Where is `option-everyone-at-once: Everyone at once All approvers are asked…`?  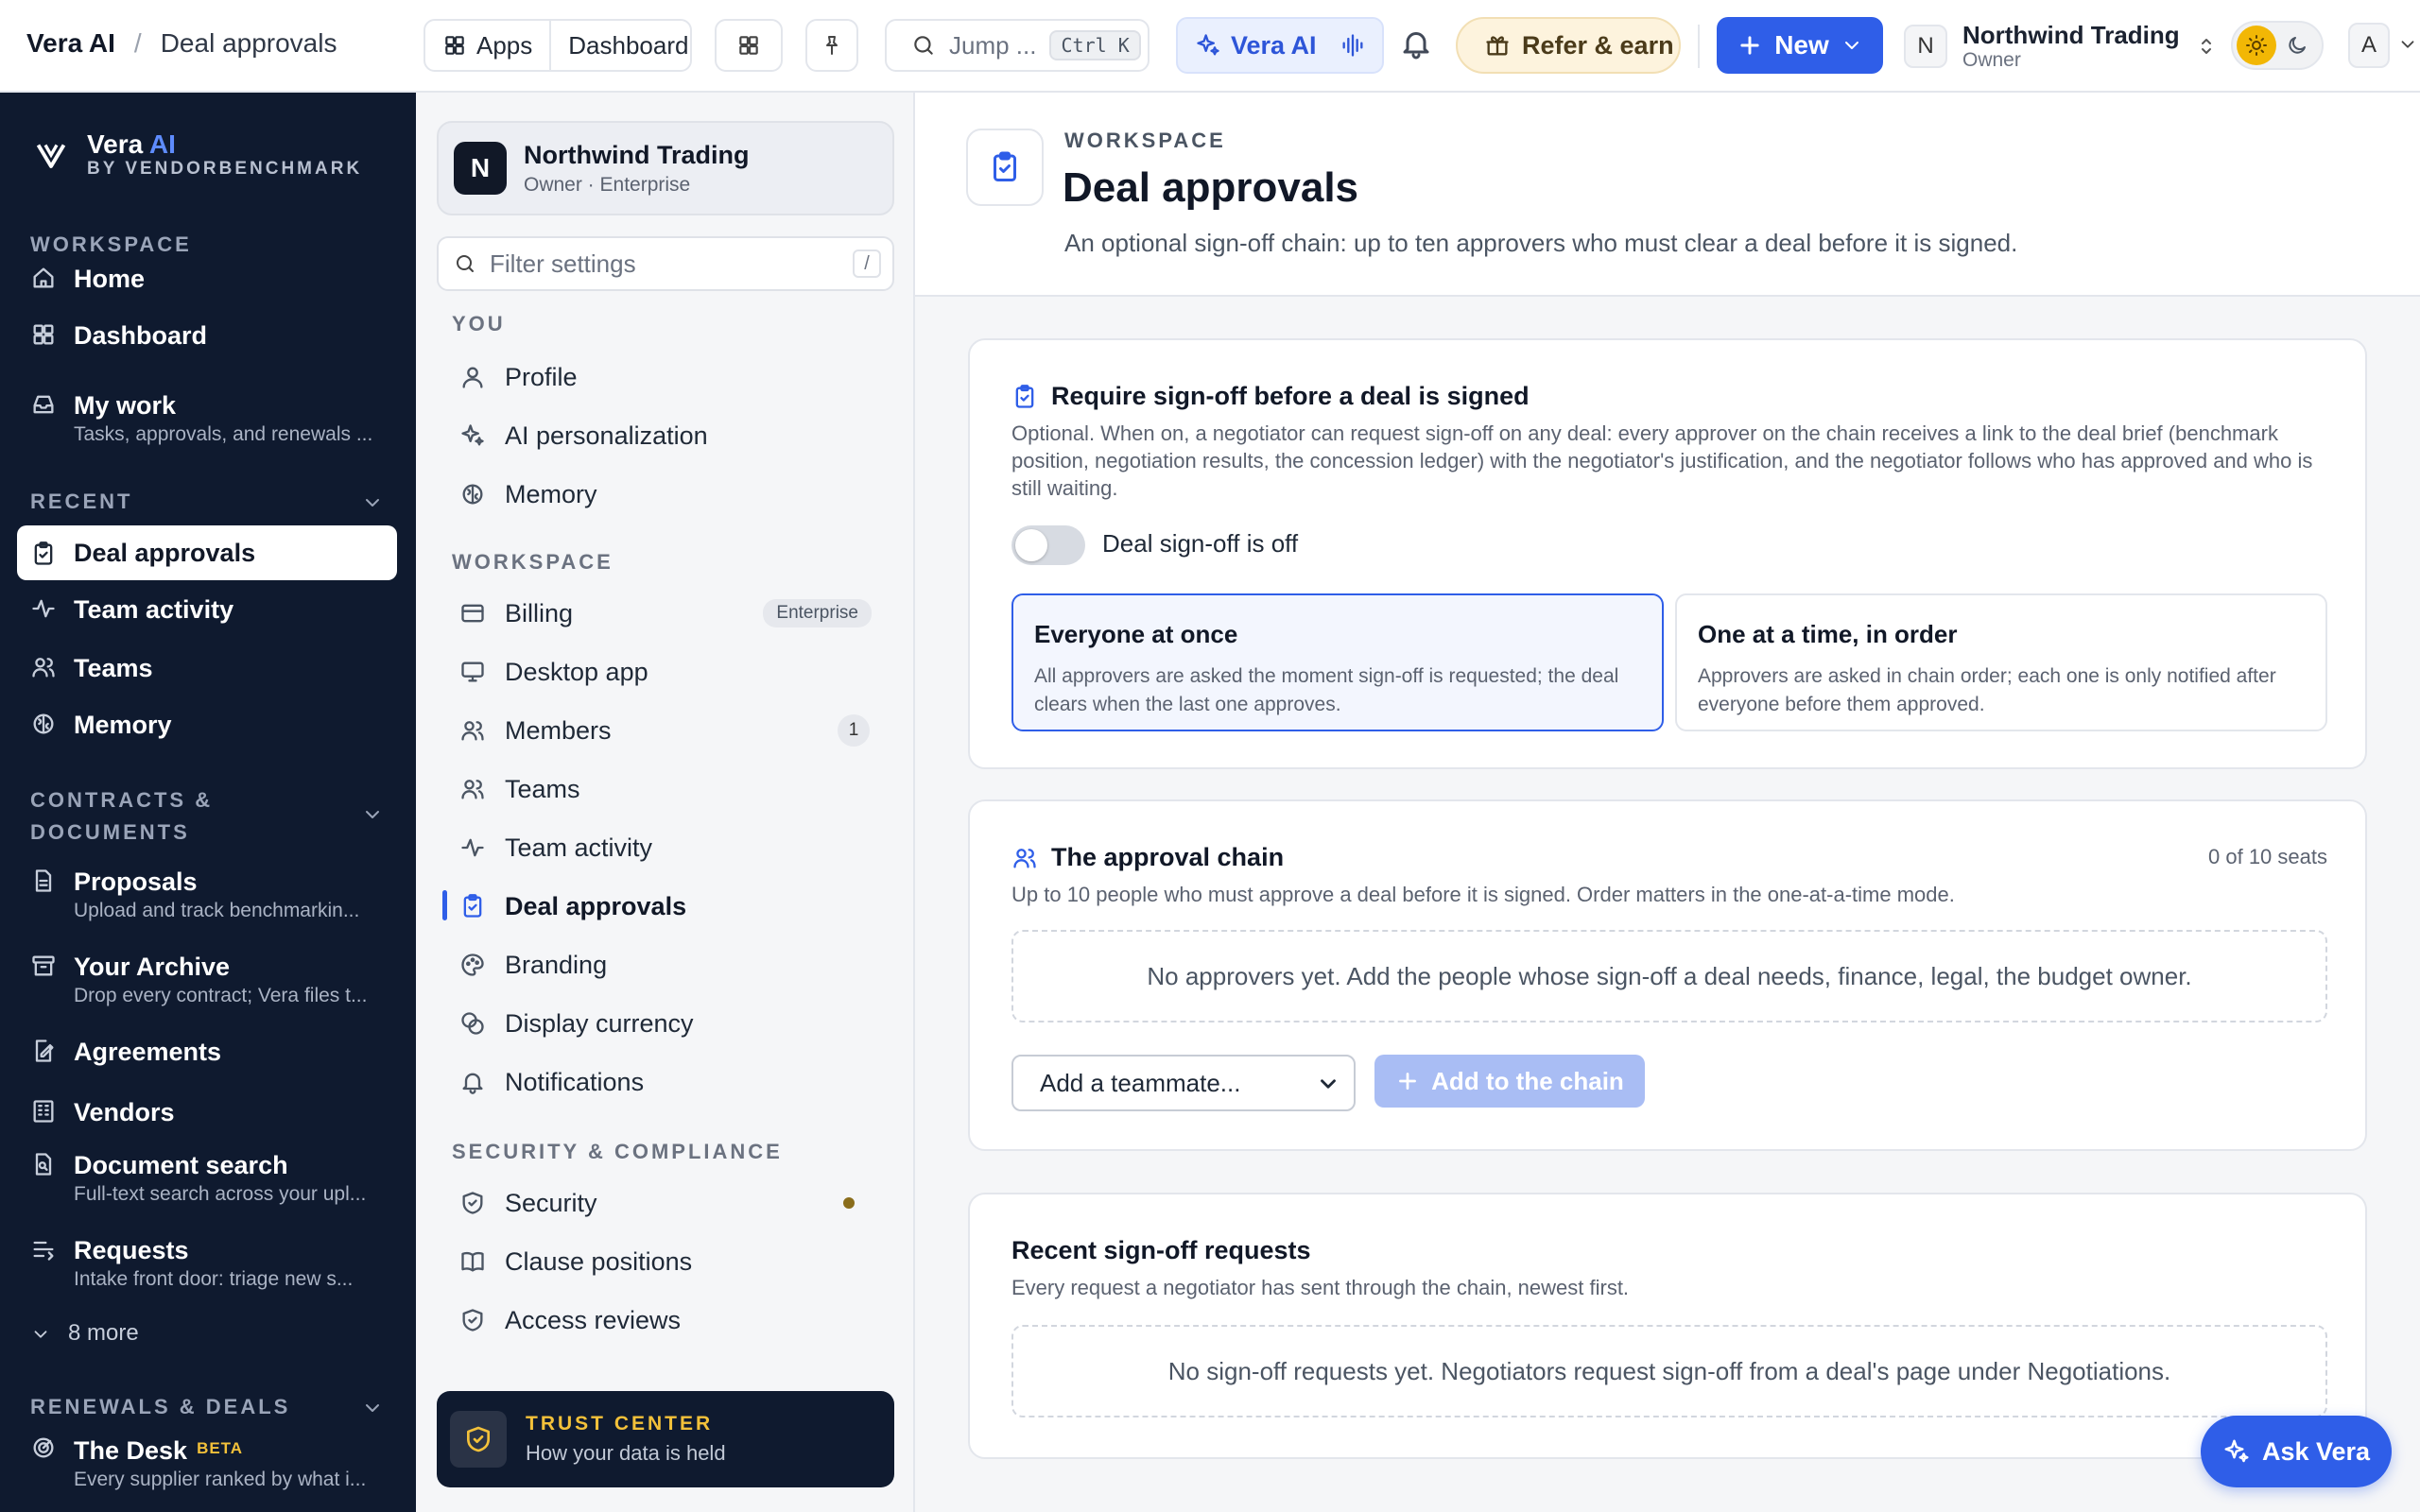
option-everyone-at-once: Everyone at once All approvers are asked… is located at coordinates (1338, 662).